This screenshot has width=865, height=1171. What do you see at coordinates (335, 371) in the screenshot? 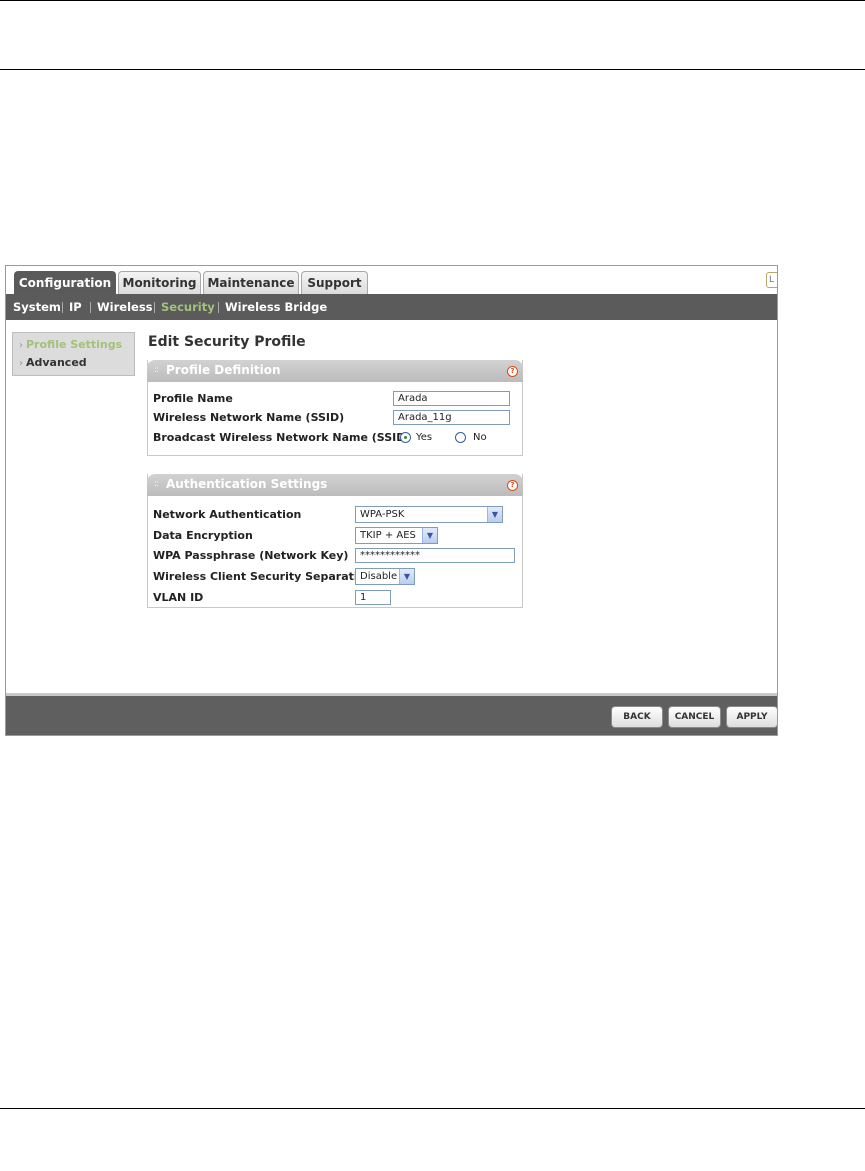
I see `panel-header: :: Profile Definition ?` at bounding box center [335, 371].